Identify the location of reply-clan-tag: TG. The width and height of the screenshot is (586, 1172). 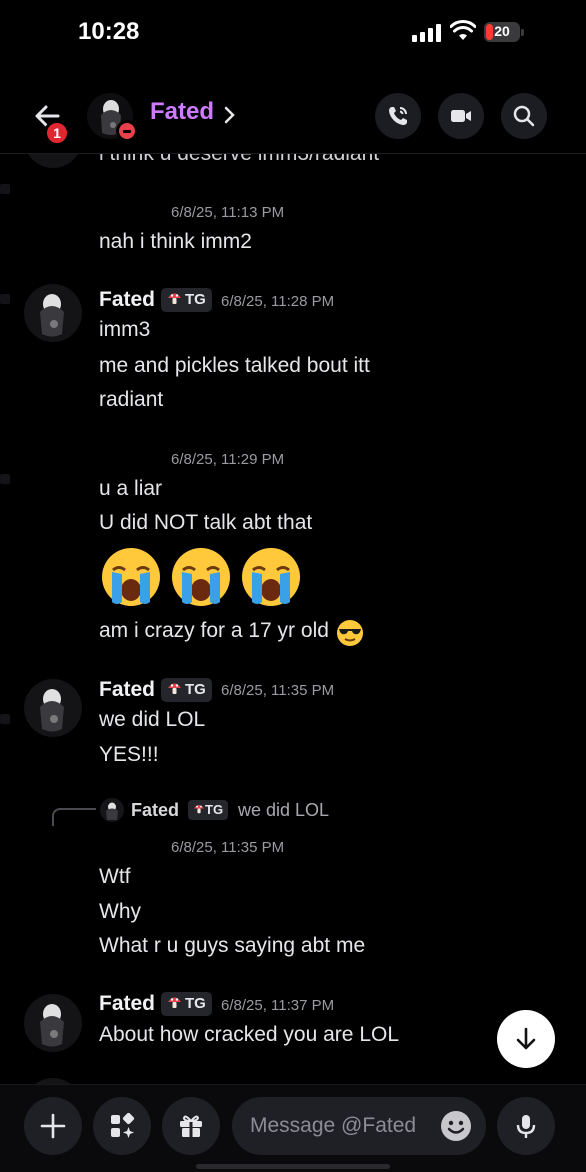
(208, 810).